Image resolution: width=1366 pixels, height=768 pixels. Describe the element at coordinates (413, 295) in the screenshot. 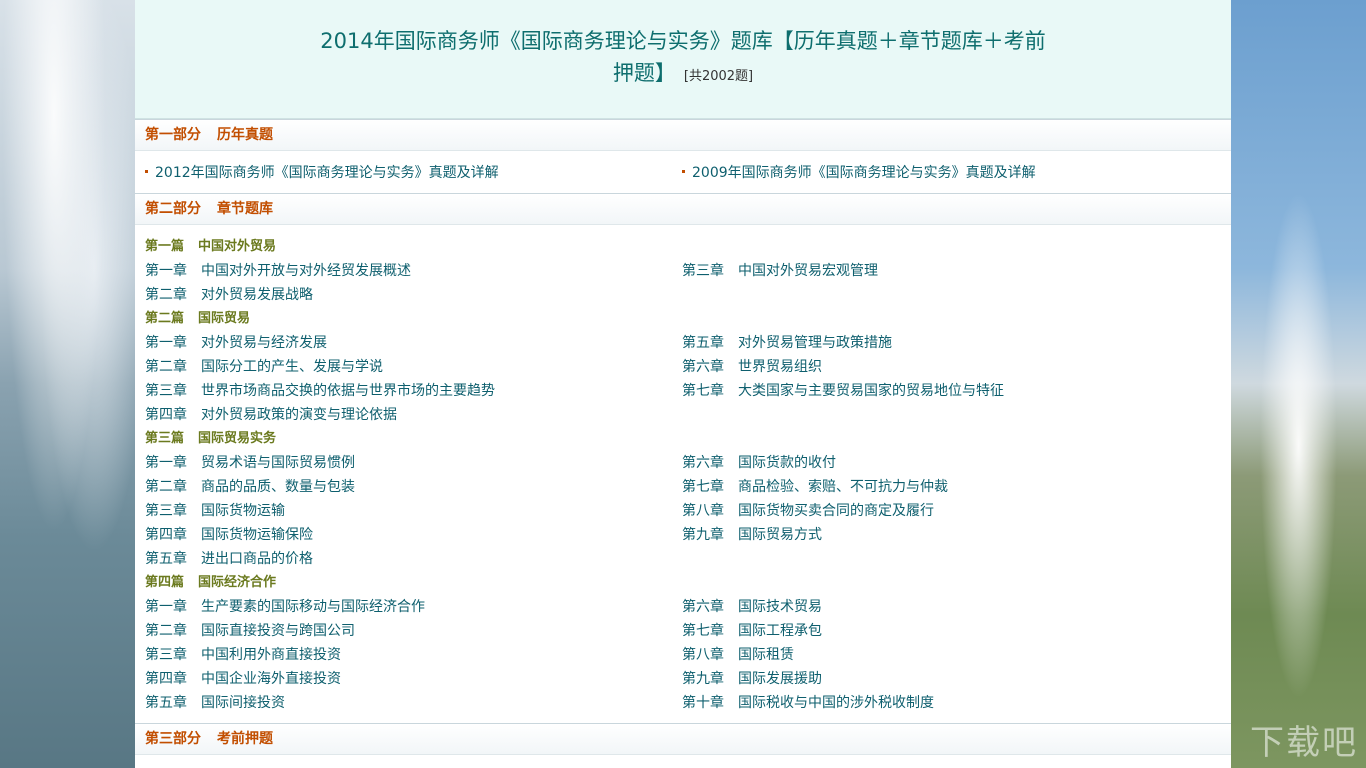

I see `chapter-cell: 第二章 对外贸易发展战略` at that location.